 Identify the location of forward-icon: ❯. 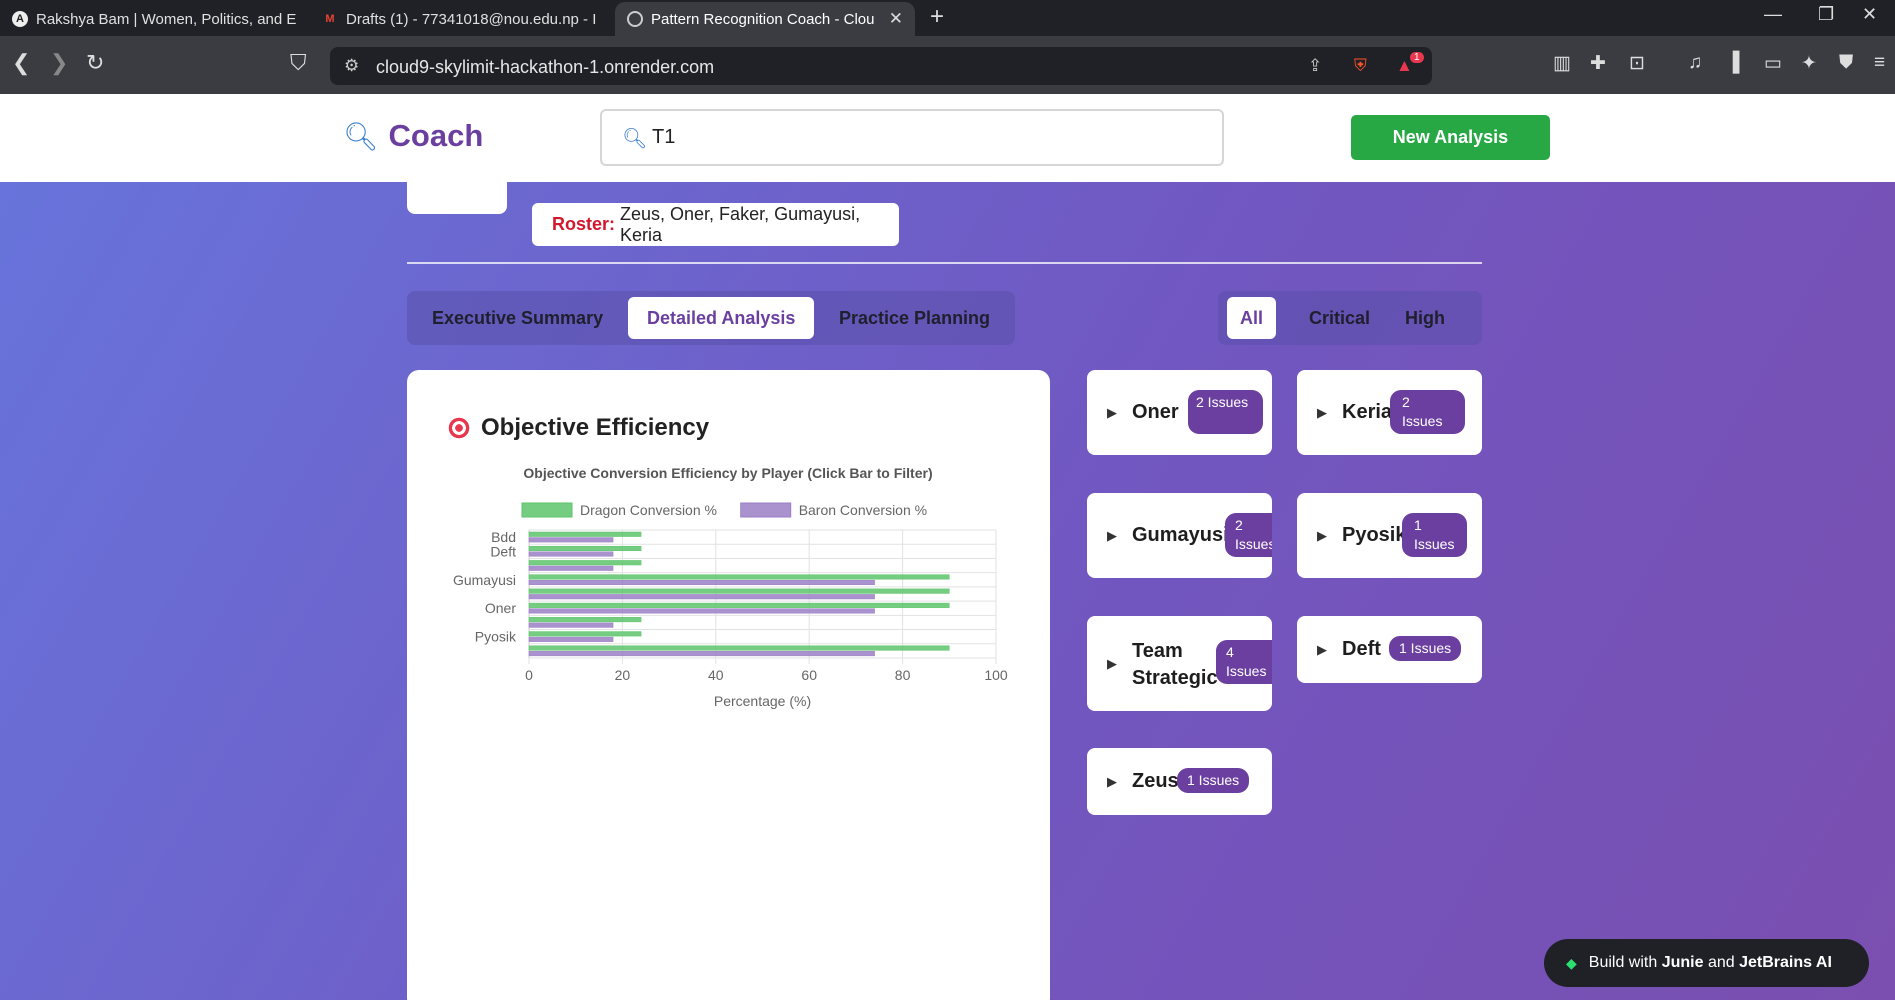
(59, 63).